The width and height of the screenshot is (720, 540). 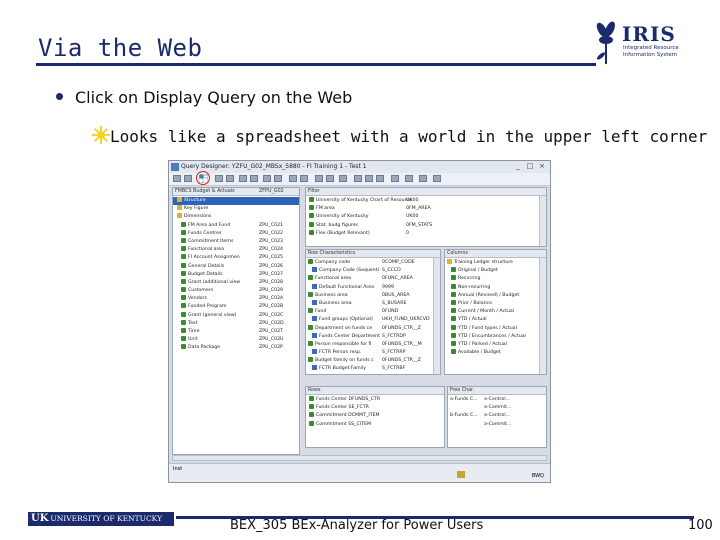 I want to click on column-structure-row: Non-recurring, so click(x=492, y=287).